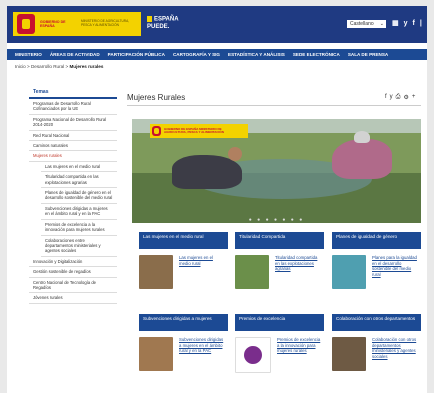 The width and height of the screenshot is (434, 393). Describe the element at coordinates (414, 23) in the screenshot. I see `facebook-icon: f` at that location.